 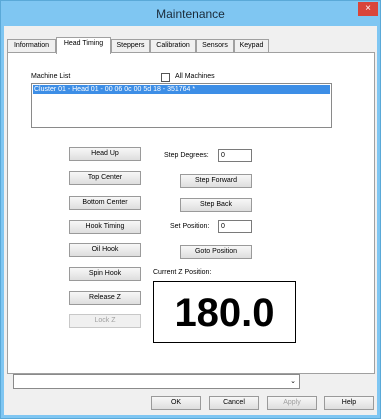 What do you see at coordinates (105, 203) in the screenshot?
I see `bottom-center-button: Bottom Center` at bounding box center [105, 203].